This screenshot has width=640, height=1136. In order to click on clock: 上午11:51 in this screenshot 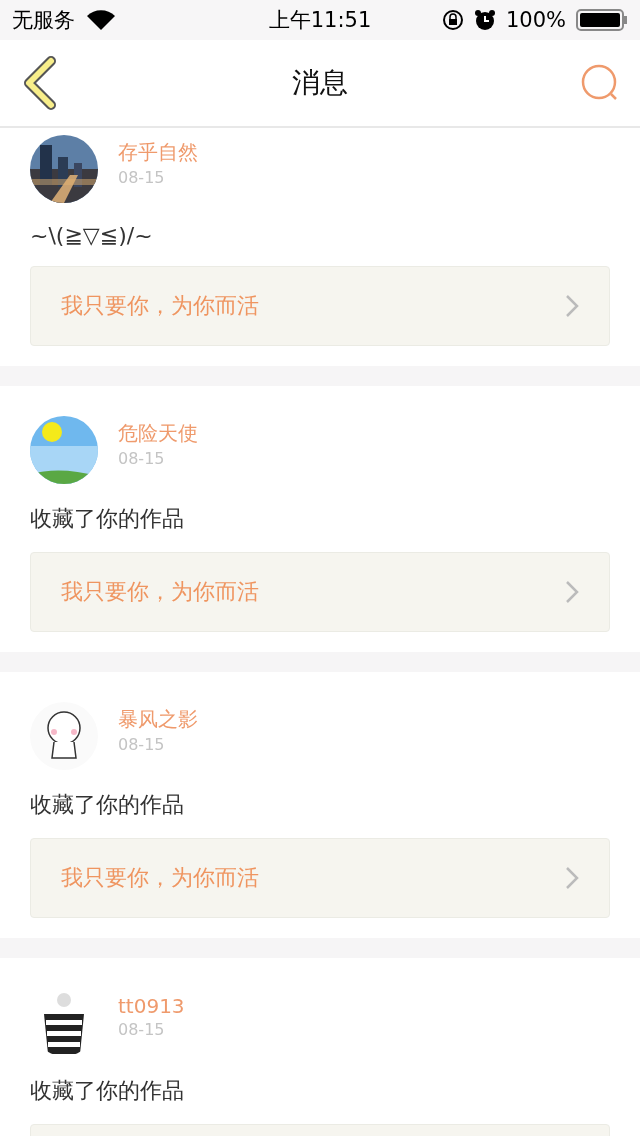, I will do `click(320, 20)`.